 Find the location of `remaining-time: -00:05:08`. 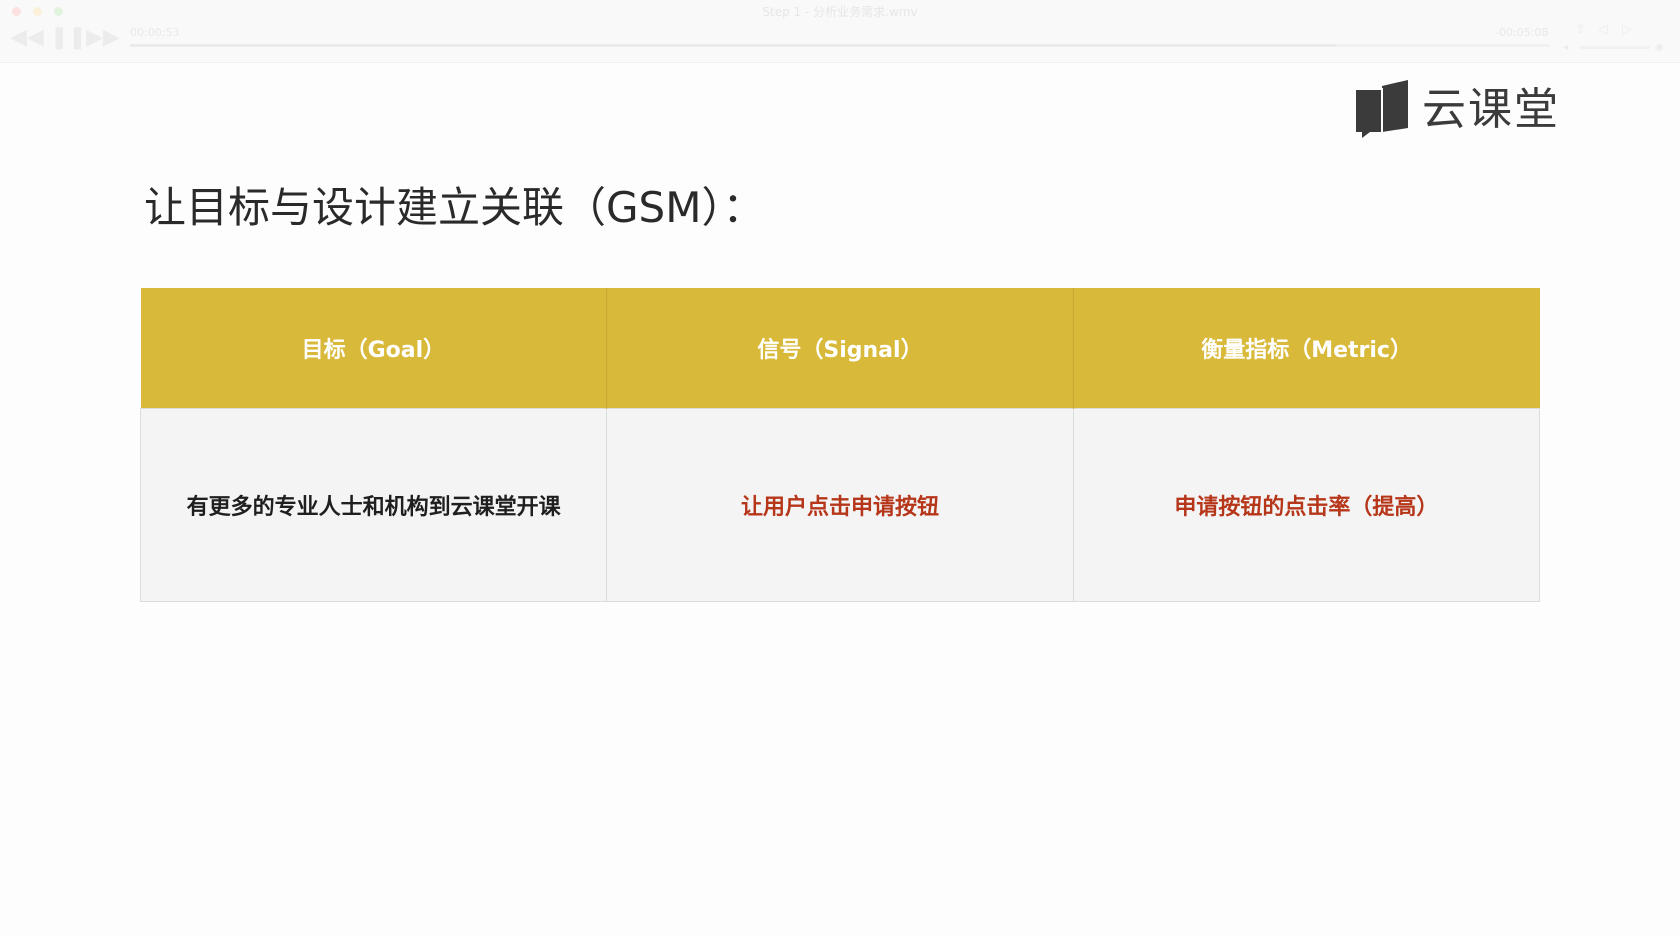

remaining-time: -00:05:08 is located at coordinates (1522, 32).